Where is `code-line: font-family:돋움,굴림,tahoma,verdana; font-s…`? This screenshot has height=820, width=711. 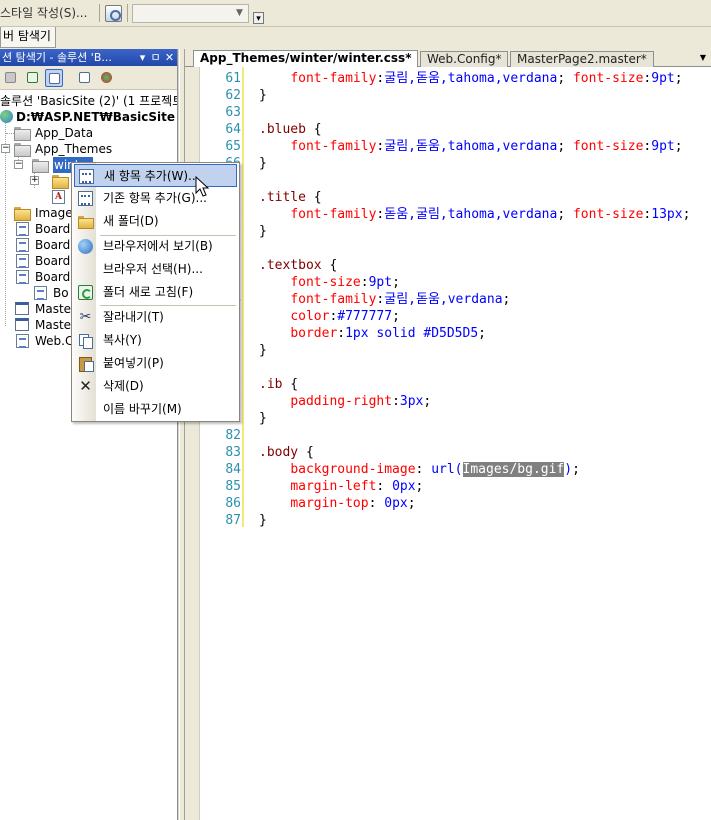
code-line: font-family:돋움,굴림,tahoma,verdana; font-s… is located at coordinates (474, 214).